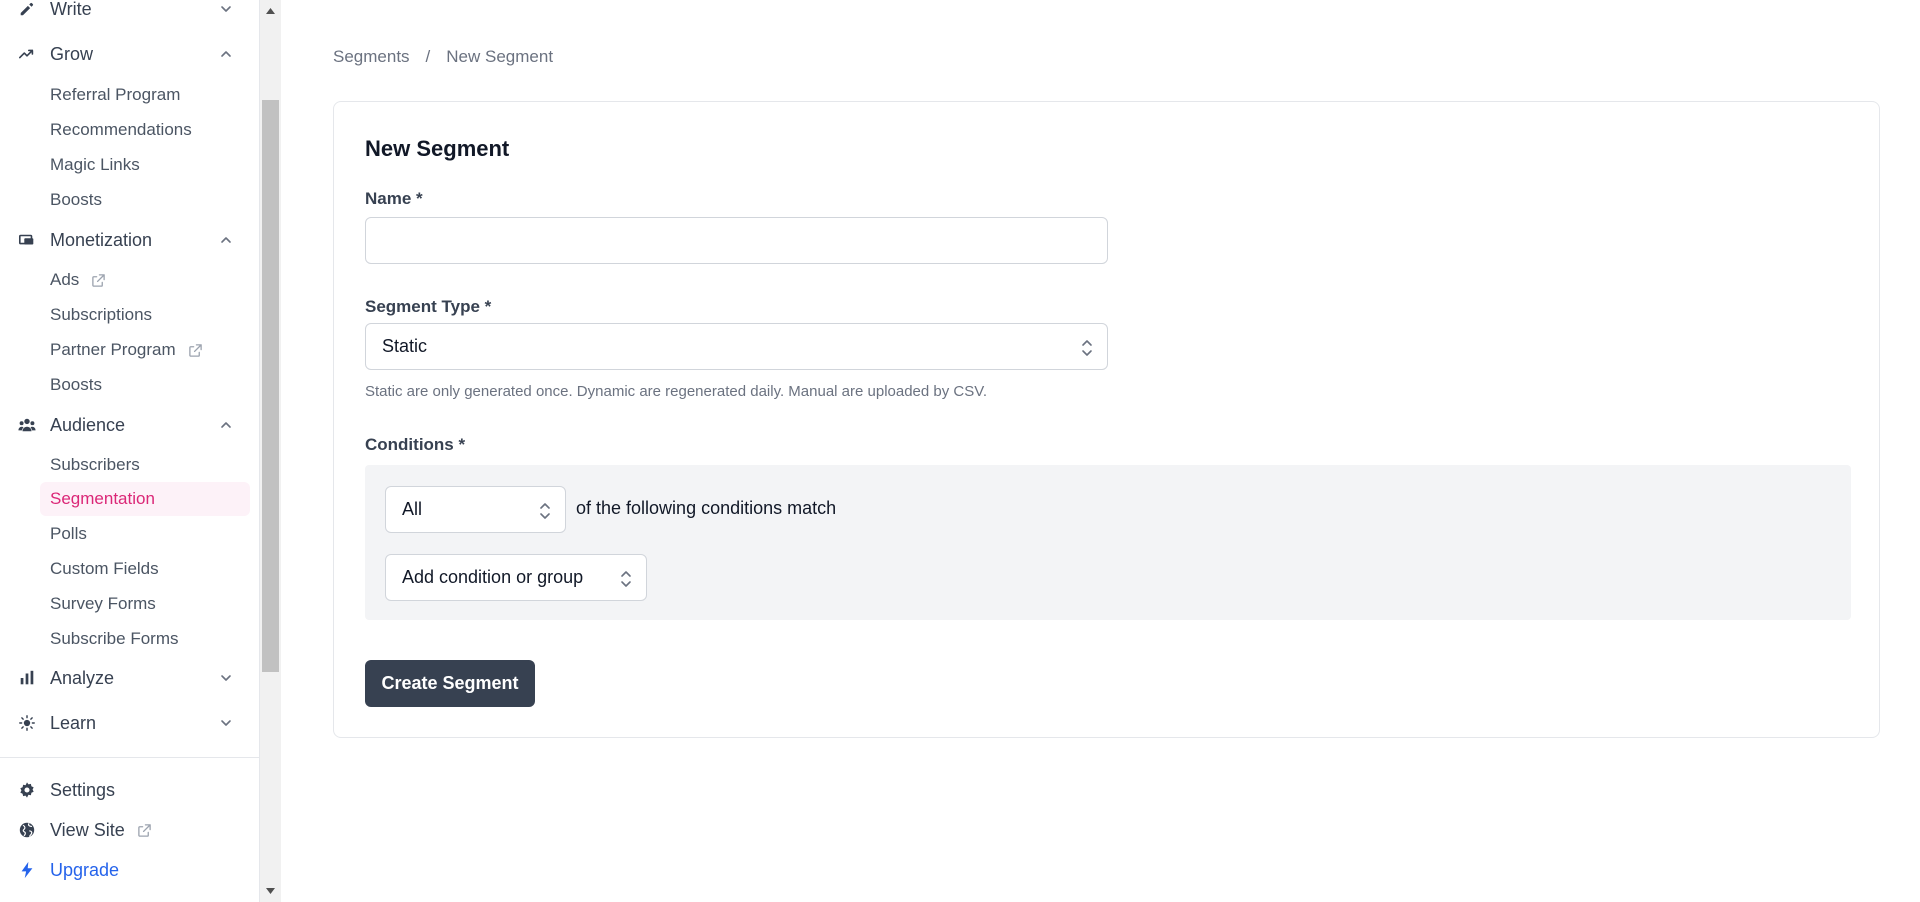 The width and height of the screenshot is (1920, 902). Describe the element at coordinates (73, 722) in the screenshot. I see `sidebar-section-label: Learn` at that location.